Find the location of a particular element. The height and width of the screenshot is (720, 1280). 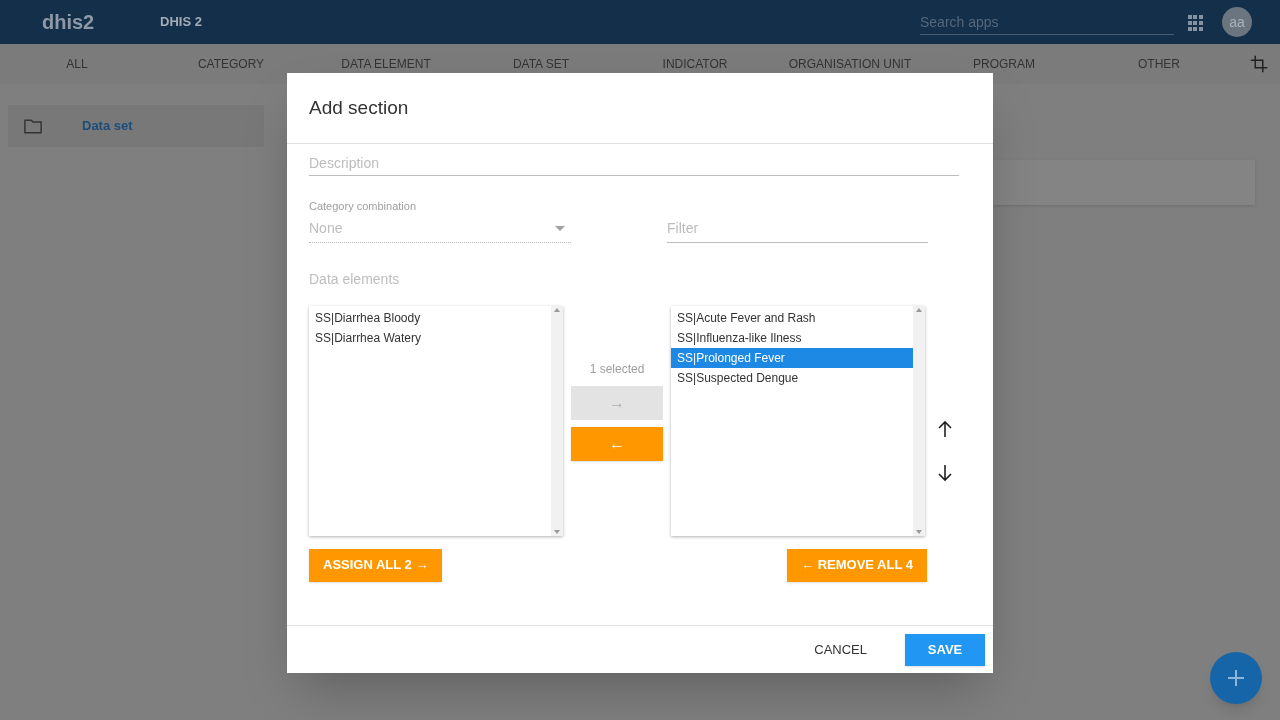

selection-count: 1 selected is located at coordinates (617, 369).